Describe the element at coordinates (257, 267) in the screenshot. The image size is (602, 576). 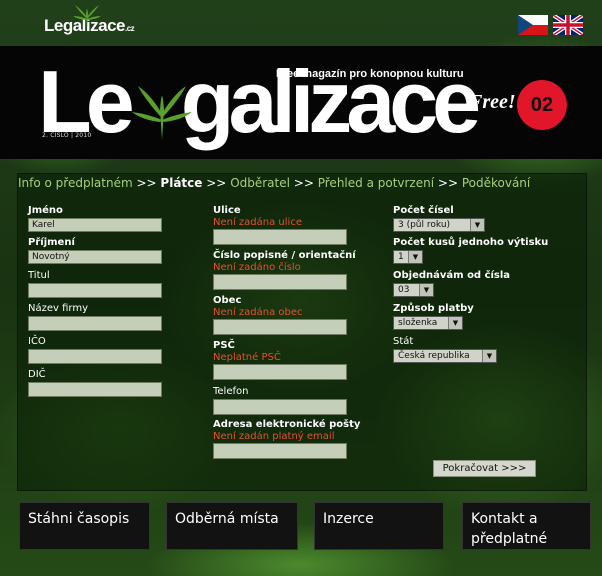
I see `cislo-error: Není zadáno číslo` at that location.